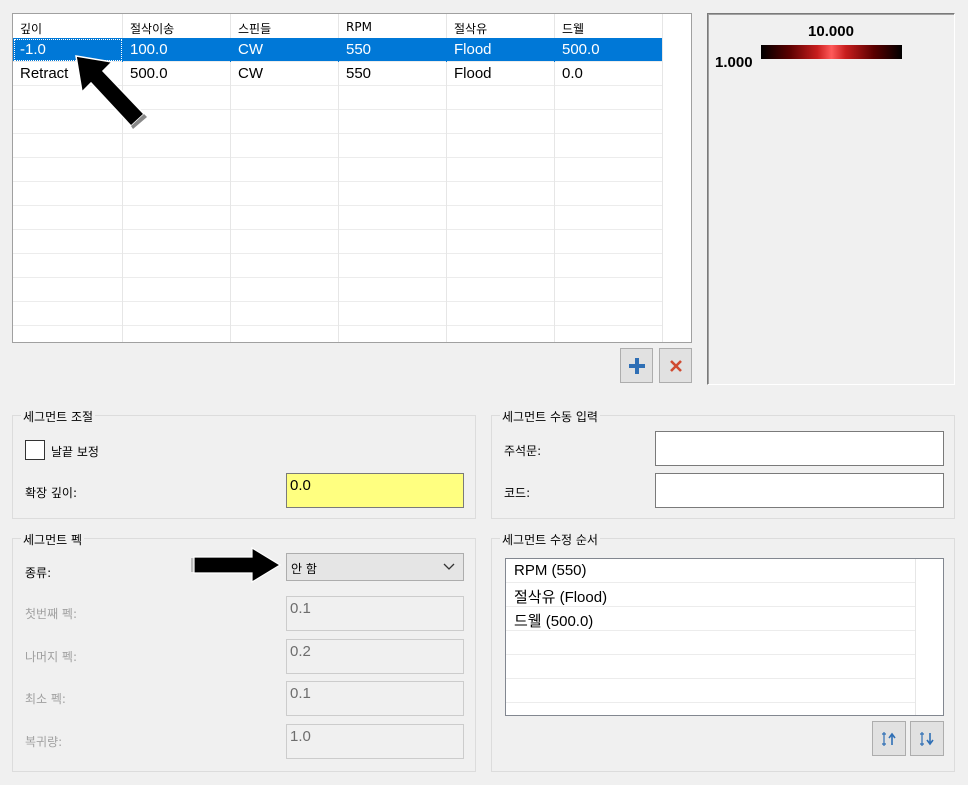 The width and height of the screenshot is (968, 785). I want to click on first-peck-label: 첫번째 펙:, so click(51, 614).